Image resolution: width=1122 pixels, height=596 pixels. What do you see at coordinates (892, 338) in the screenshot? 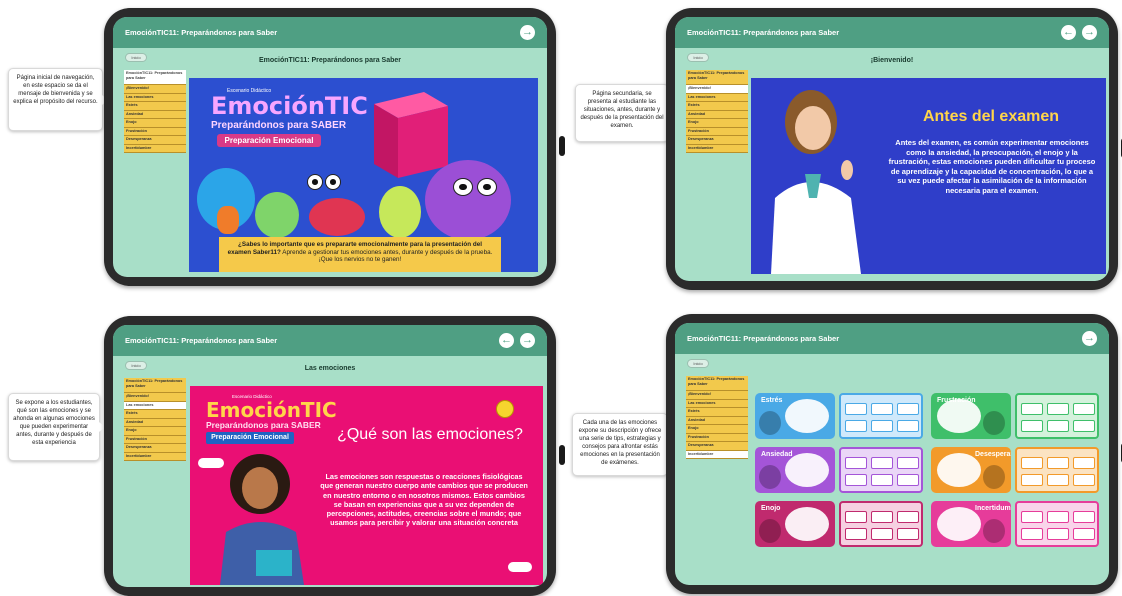
I see `app-bar: EmociónTIC11: Preparándonos para Saber →` at bounding box center [892, 338].